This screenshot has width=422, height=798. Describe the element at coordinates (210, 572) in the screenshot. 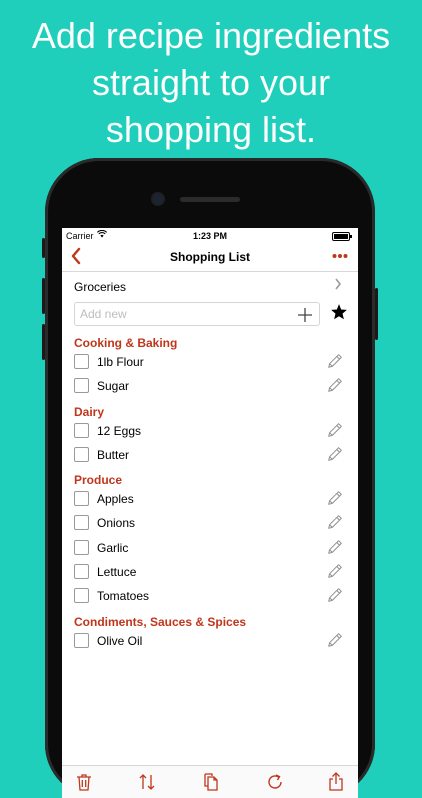

I see `list-item: Lettuce` at that location.